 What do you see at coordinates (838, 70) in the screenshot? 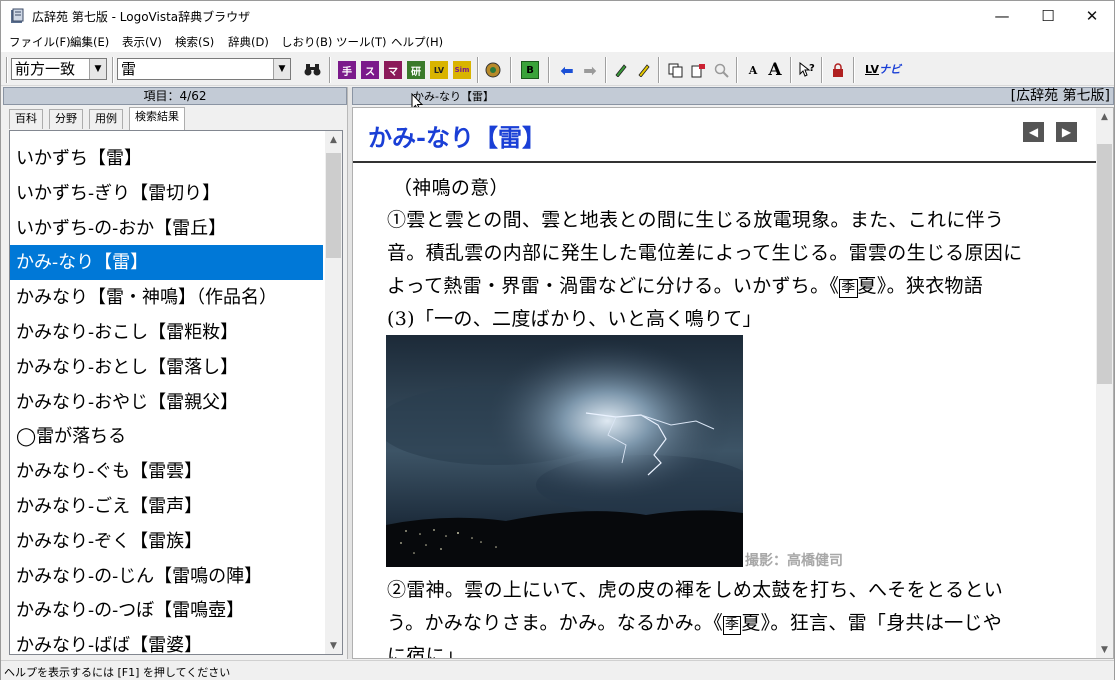
I see `lock-icon` at bounding box center [838, 70].